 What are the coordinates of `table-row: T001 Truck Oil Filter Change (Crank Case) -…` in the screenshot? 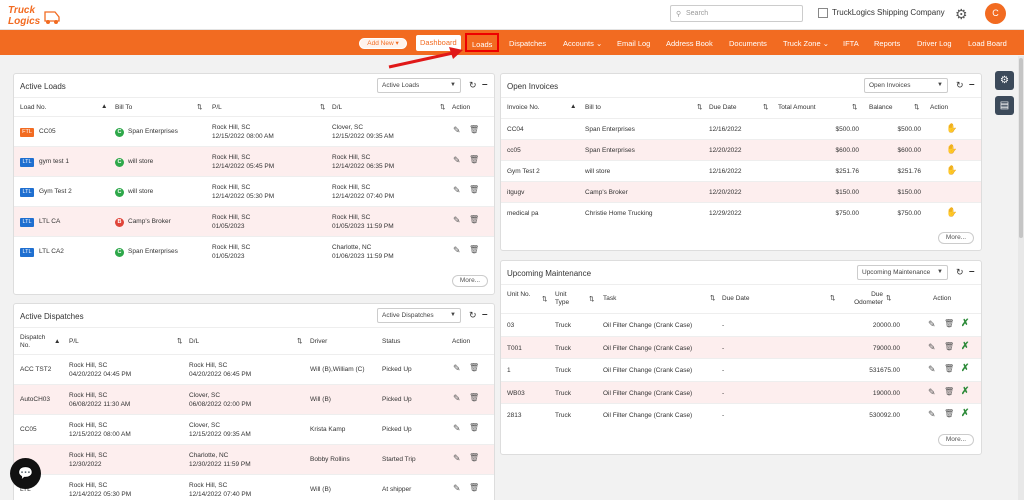 It's located at (741, 346).